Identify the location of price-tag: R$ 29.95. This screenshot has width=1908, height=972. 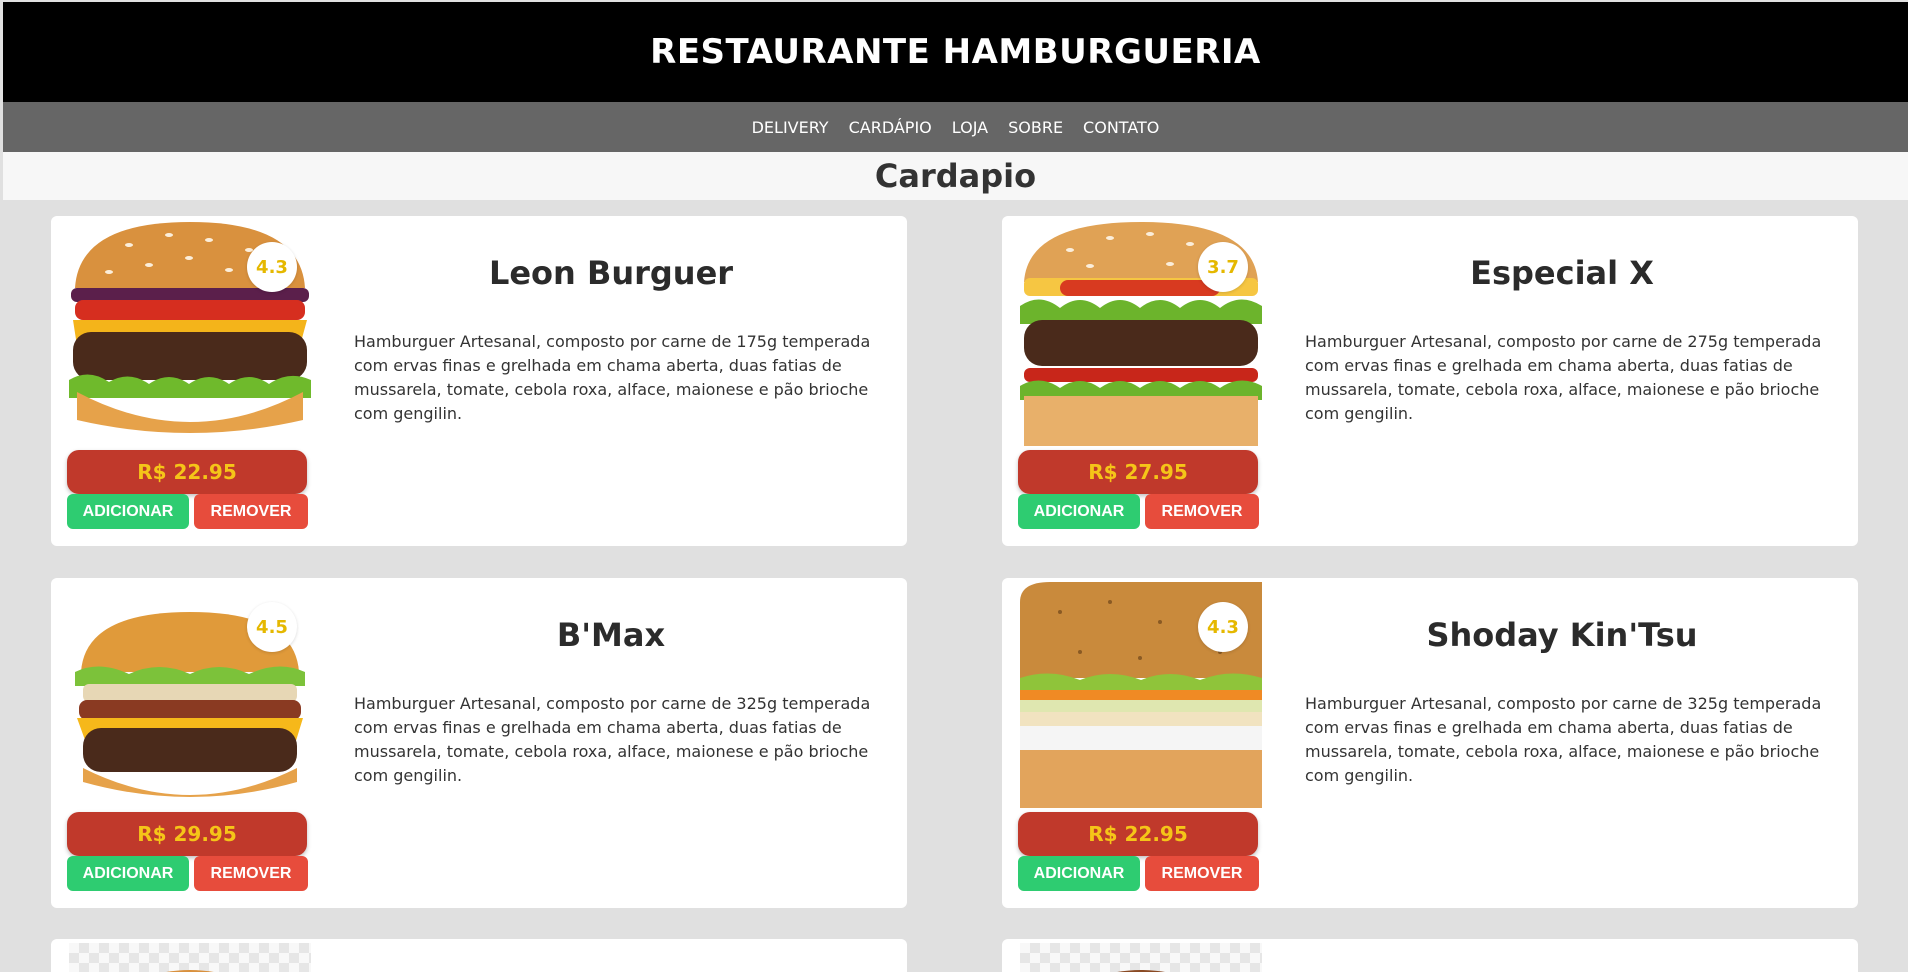
(187, 834).